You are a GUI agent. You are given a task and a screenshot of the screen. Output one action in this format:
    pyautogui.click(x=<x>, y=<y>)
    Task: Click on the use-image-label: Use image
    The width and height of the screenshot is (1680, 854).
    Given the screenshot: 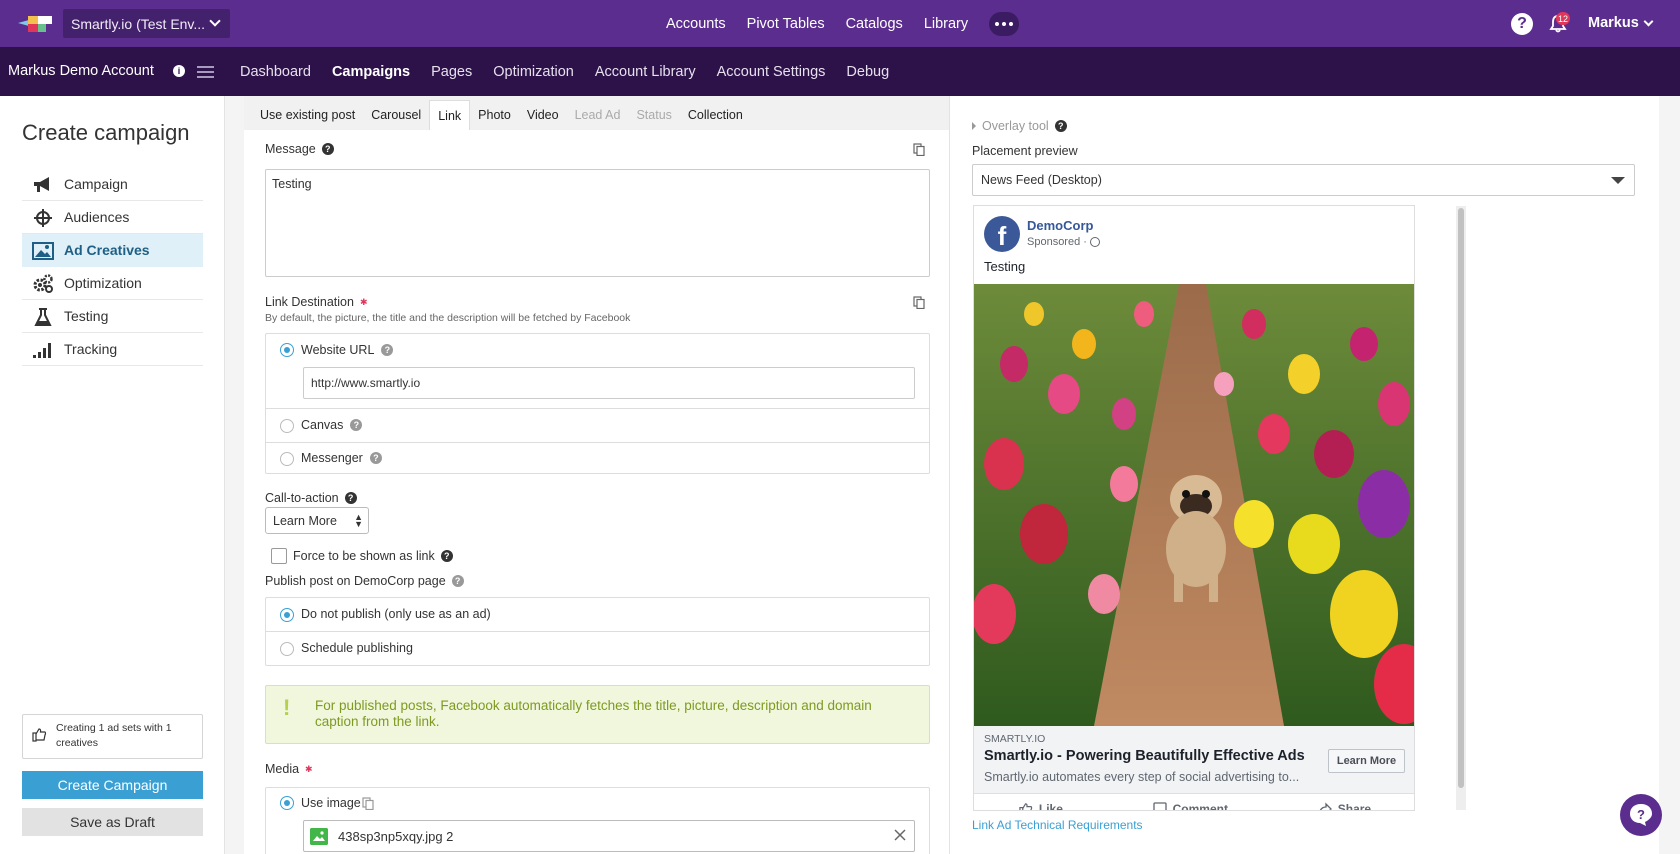 What is the action you would take?
    pyautogui.click(x=331, y=803)
    